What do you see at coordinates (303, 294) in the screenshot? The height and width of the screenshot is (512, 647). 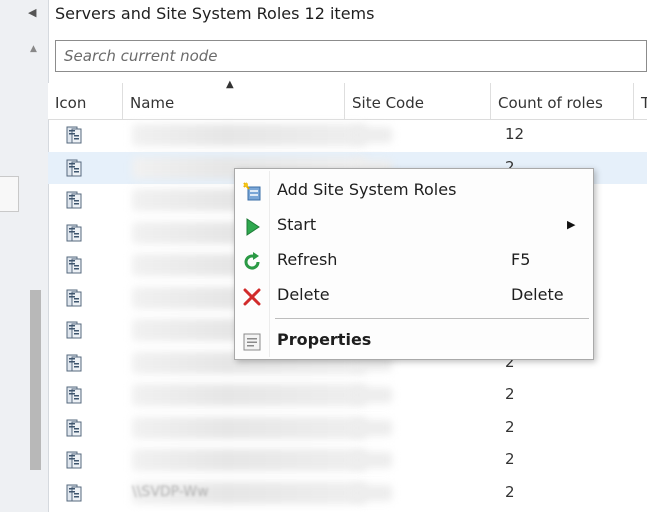 I see `menu-item-label: Delete` at bounding box center [303, 294].